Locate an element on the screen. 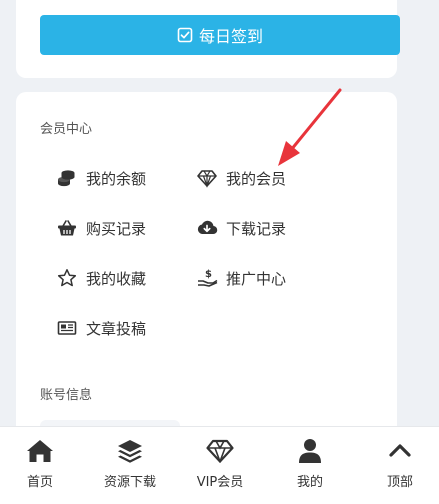  menu-item-label: 推广中心 is located at coordinates (256, 278).